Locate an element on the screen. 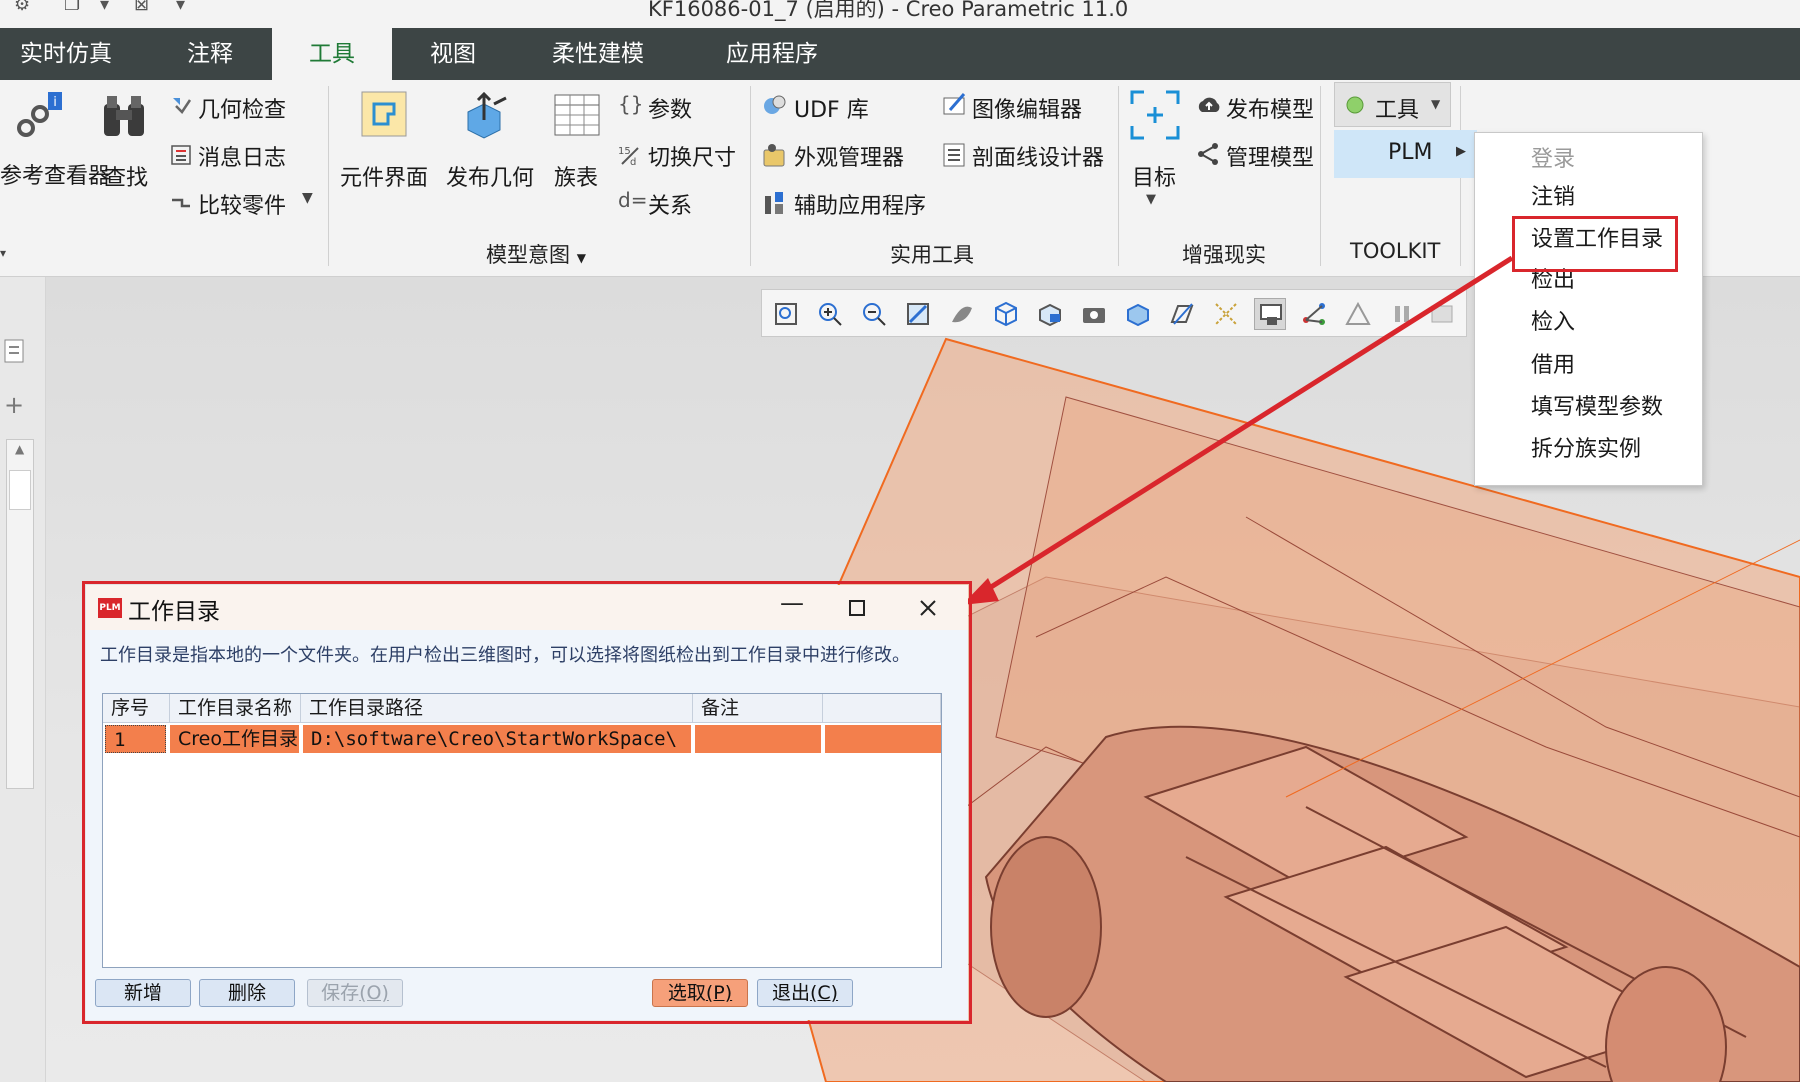  column-header-index: 序号 is located at coordinates (136, 708).